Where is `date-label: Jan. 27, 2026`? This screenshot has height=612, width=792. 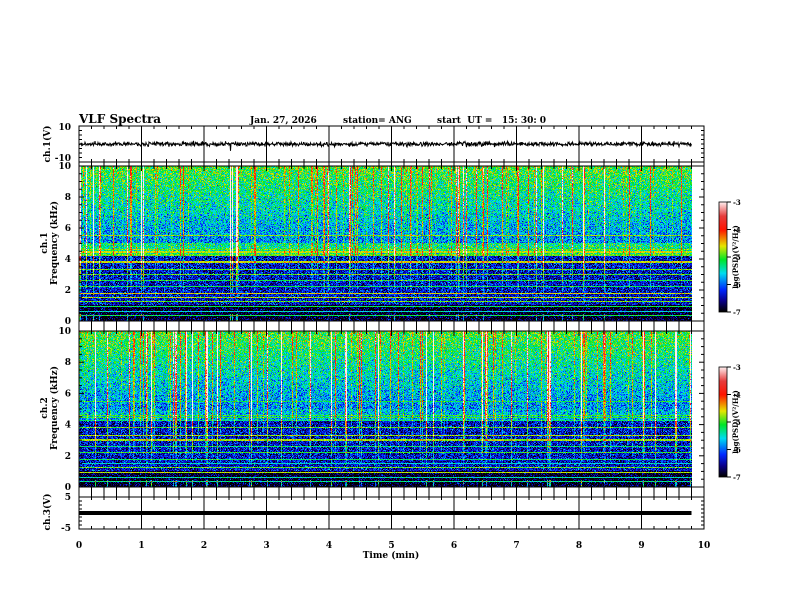 date-label: Jan. 27, 2026 is located at coordinates (283, 121).